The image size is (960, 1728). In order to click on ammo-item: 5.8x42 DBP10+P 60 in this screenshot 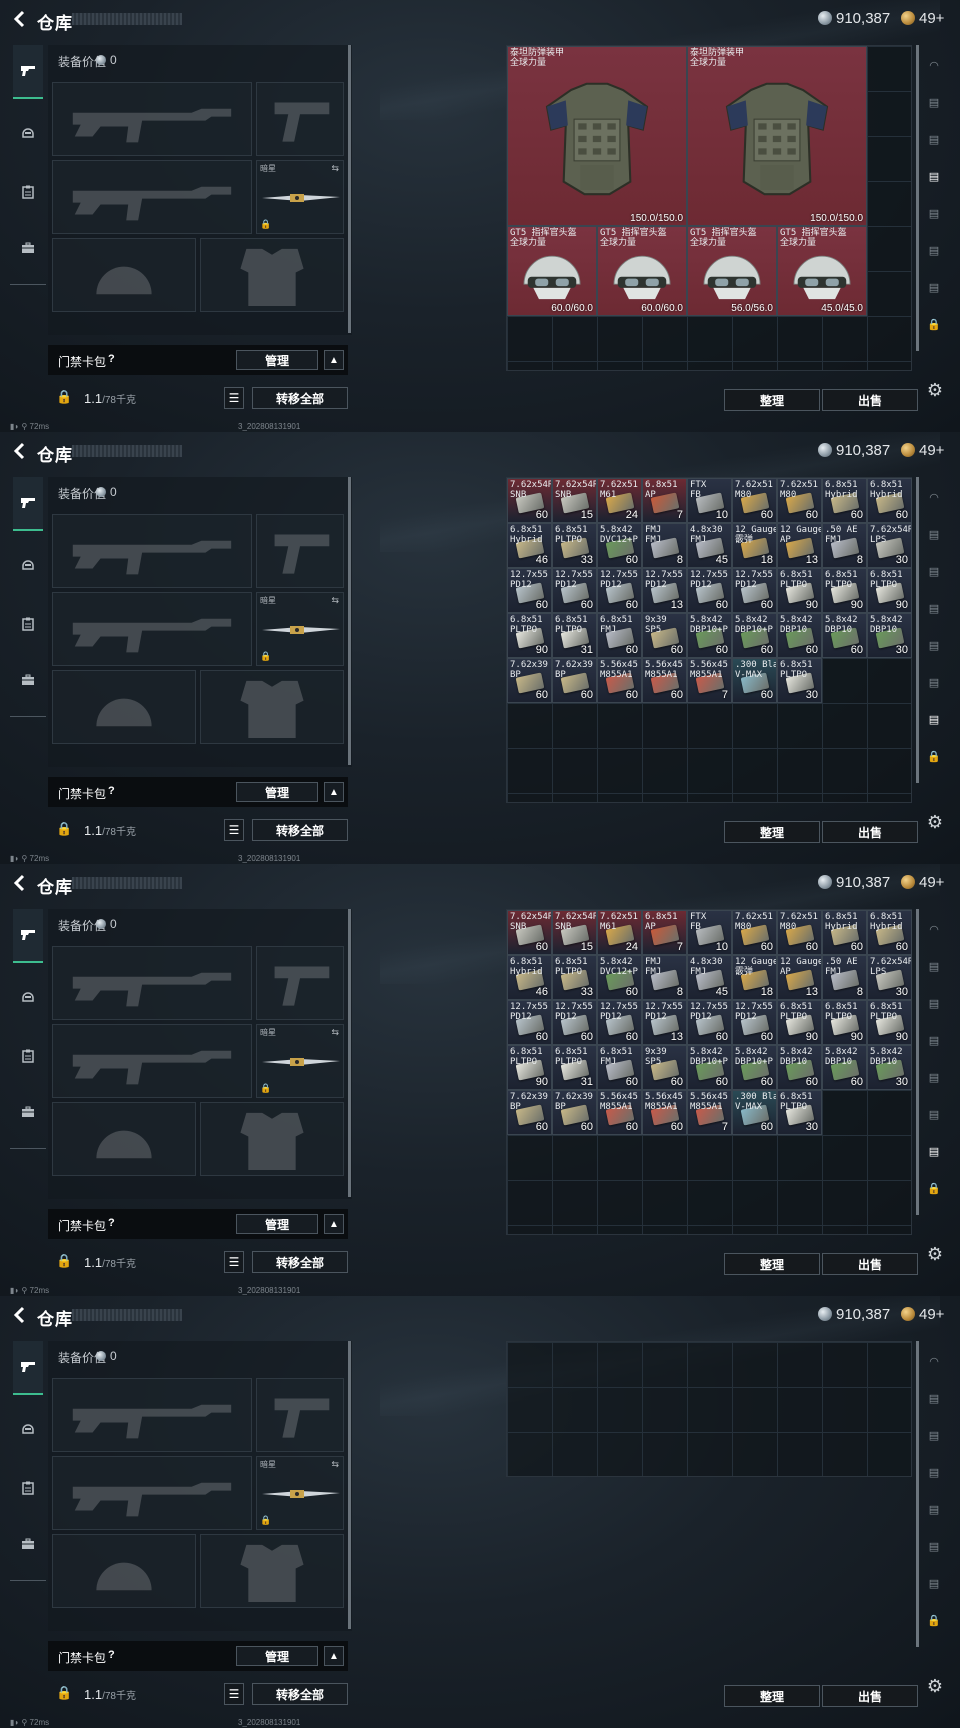, I will do `click(709, 635)`.